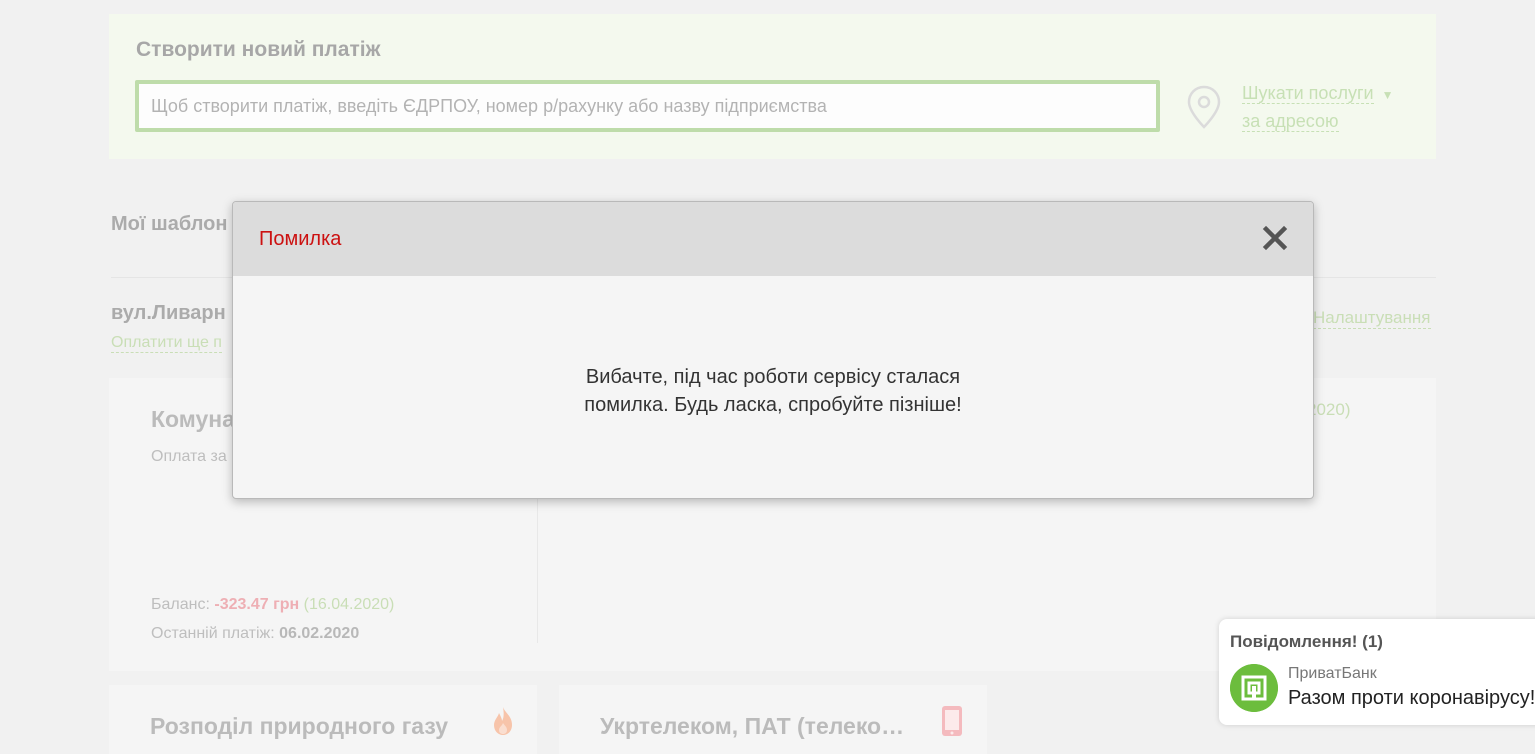 Image resolution: width=1535 pixels, height=754 pixels. What do you see at coordinates (1275, 238) in the screenshot?
I see `close-icon` at bounding box center [1275, 238].